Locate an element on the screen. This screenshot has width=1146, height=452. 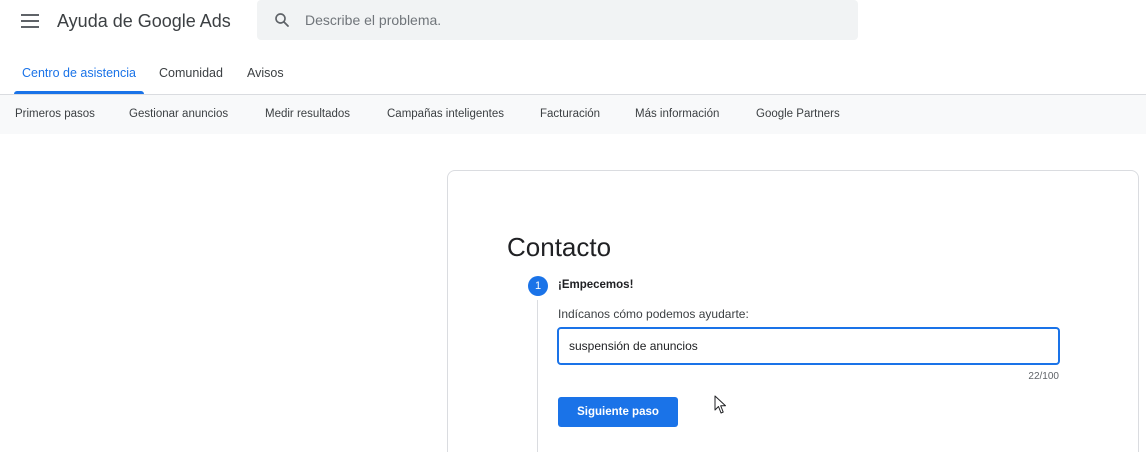
help-description-input is located at coordinates (808, 346).